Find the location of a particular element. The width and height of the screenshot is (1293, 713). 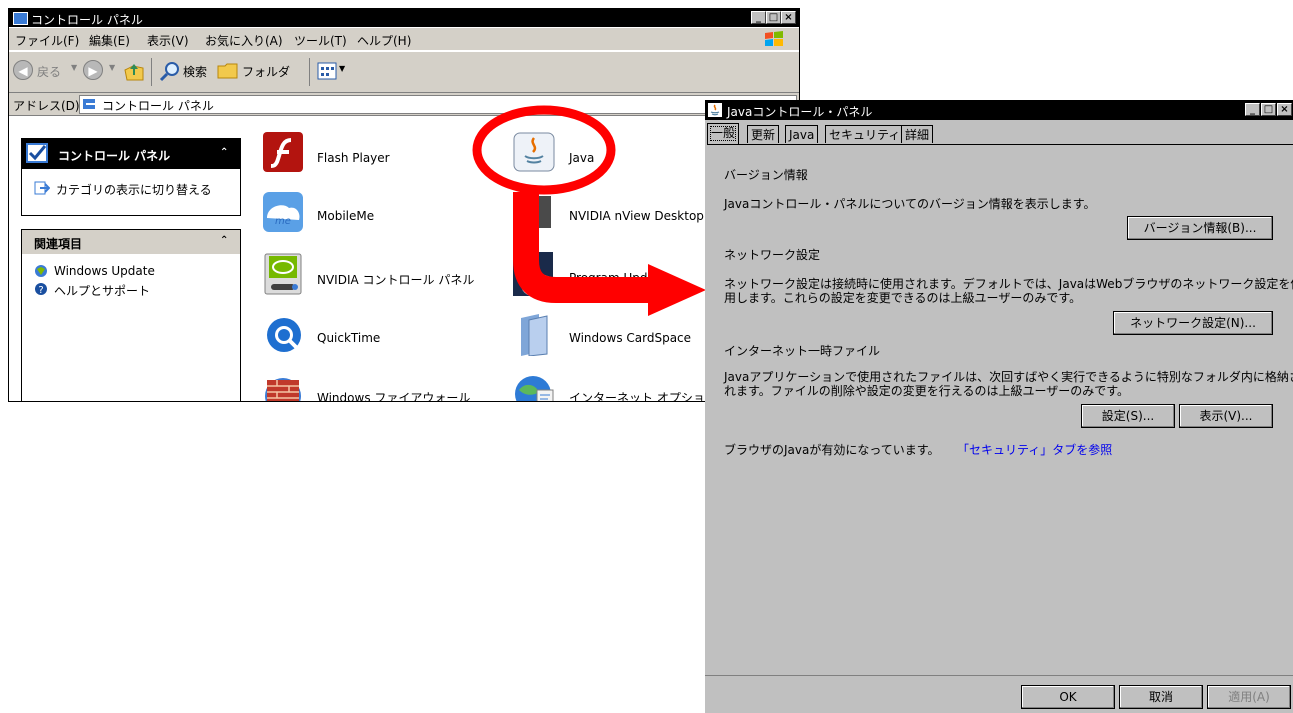

close-button: × is located at coordinates (788, 17).